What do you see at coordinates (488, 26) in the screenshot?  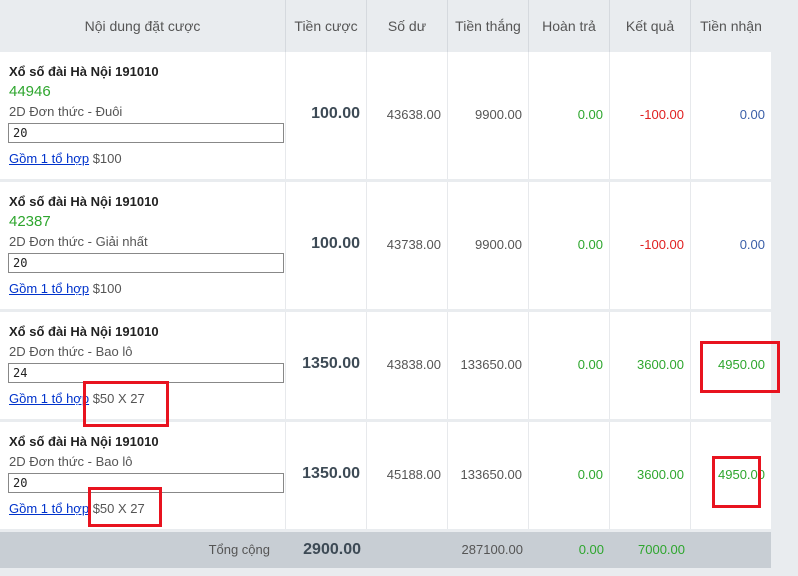 I see `header-winnings: Tiền thắng` at bounding box center [488, 26].